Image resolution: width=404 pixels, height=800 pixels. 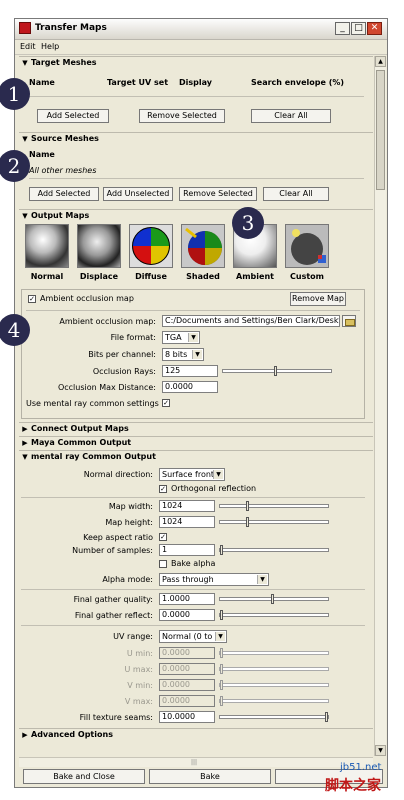 I want to click on bits-per-channel-dropdown: 8 bits ▼, so click(x=183, y=354).